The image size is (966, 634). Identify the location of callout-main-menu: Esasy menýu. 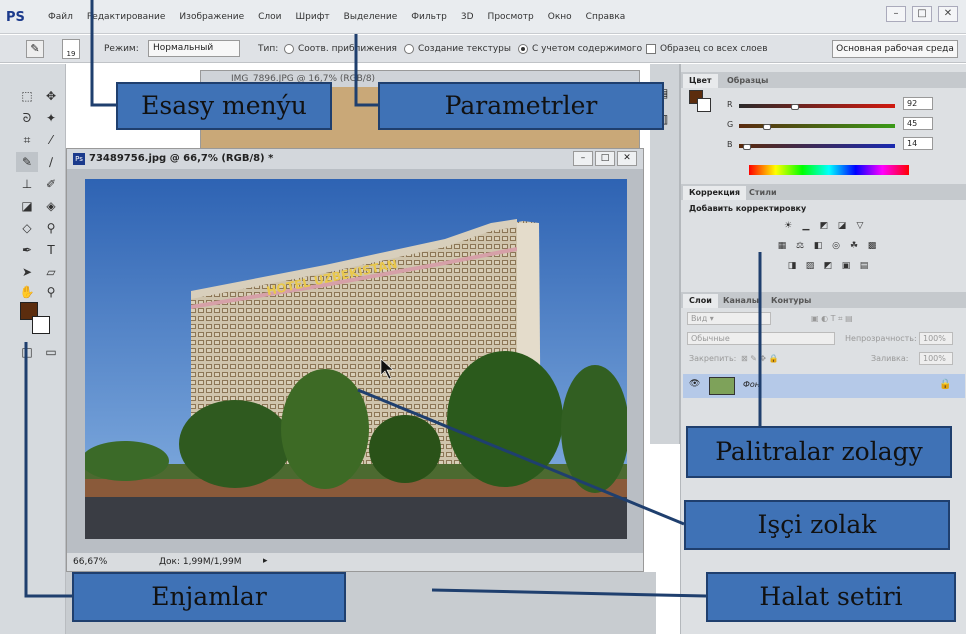
(224, 106).